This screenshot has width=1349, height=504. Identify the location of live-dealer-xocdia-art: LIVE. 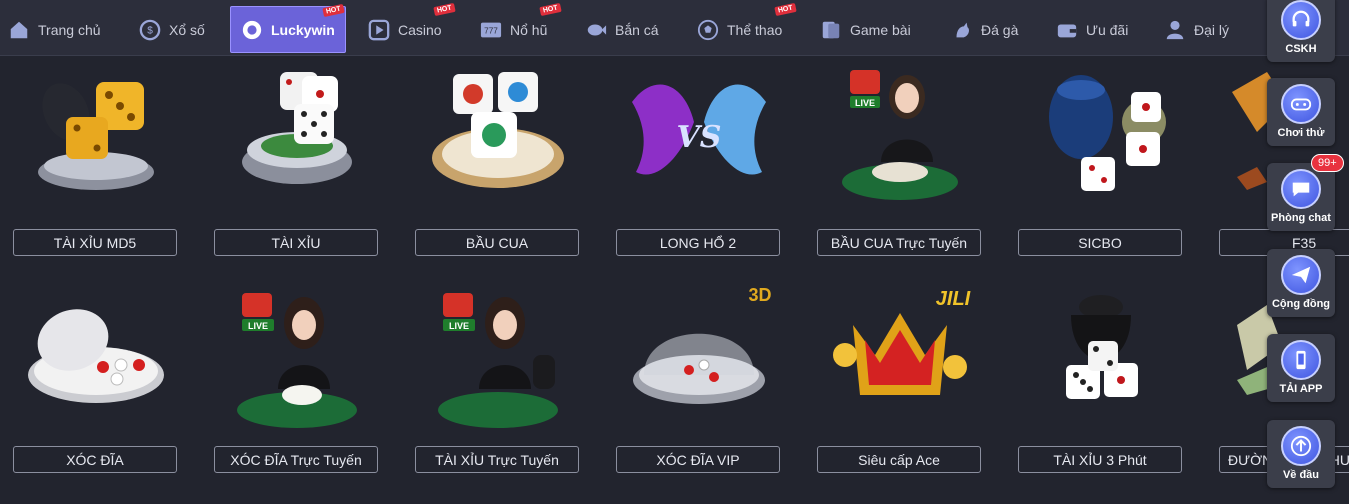
(297, 360).